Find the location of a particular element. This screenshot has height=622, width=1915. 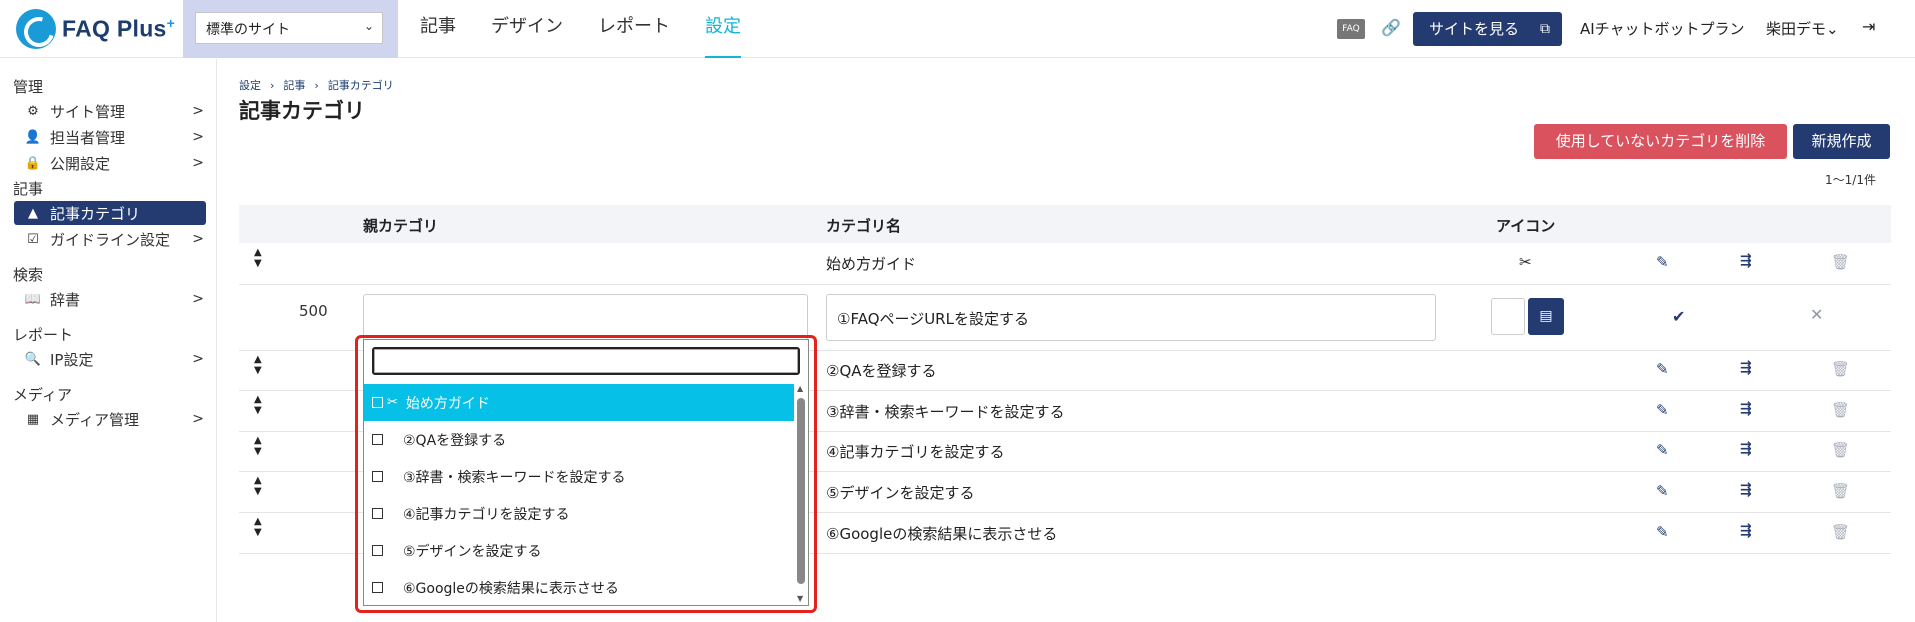

sidebar-item-label: 記事カテゴリ is located at coordinates (95, 213).